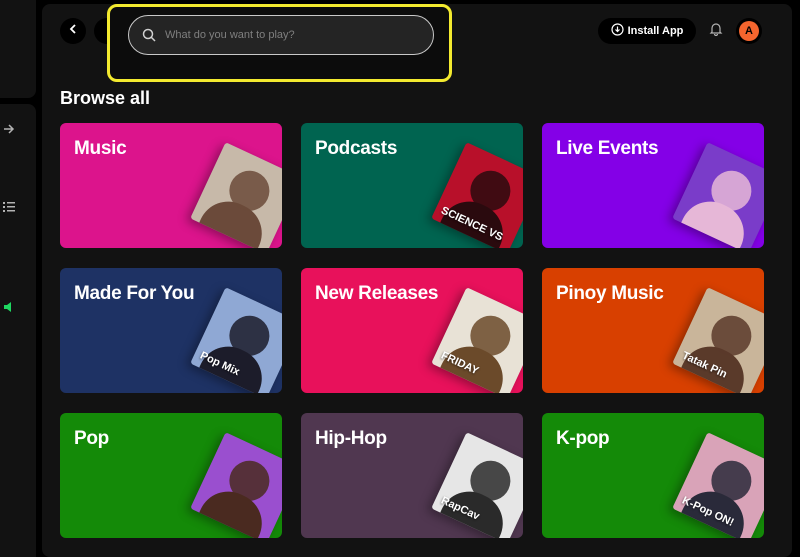 Image resolution: width=800 pixels, height=557 pixels. Describe the element at coordinates (171, 475) in the screenshot. I see `category-card: Pop` at that location.